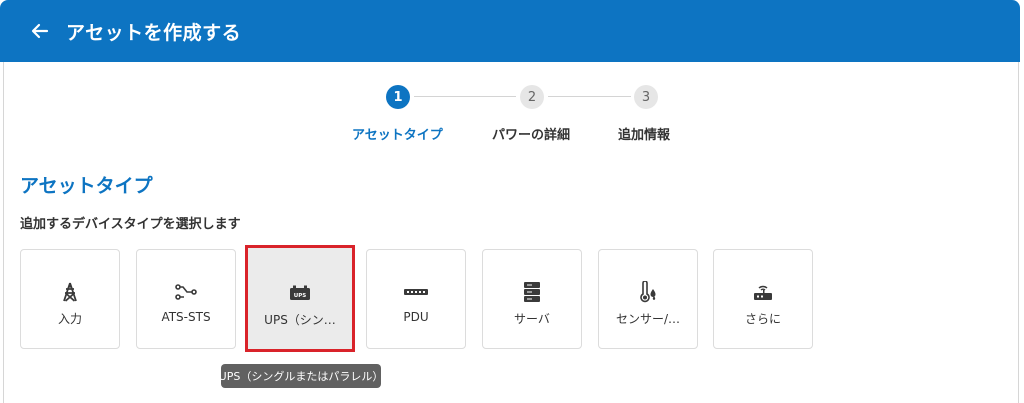 This screenshot has height=403, width=1024. Describe the element at coordinates (416, 317) in the screenshot. I see `card-label: PDU` at that location.